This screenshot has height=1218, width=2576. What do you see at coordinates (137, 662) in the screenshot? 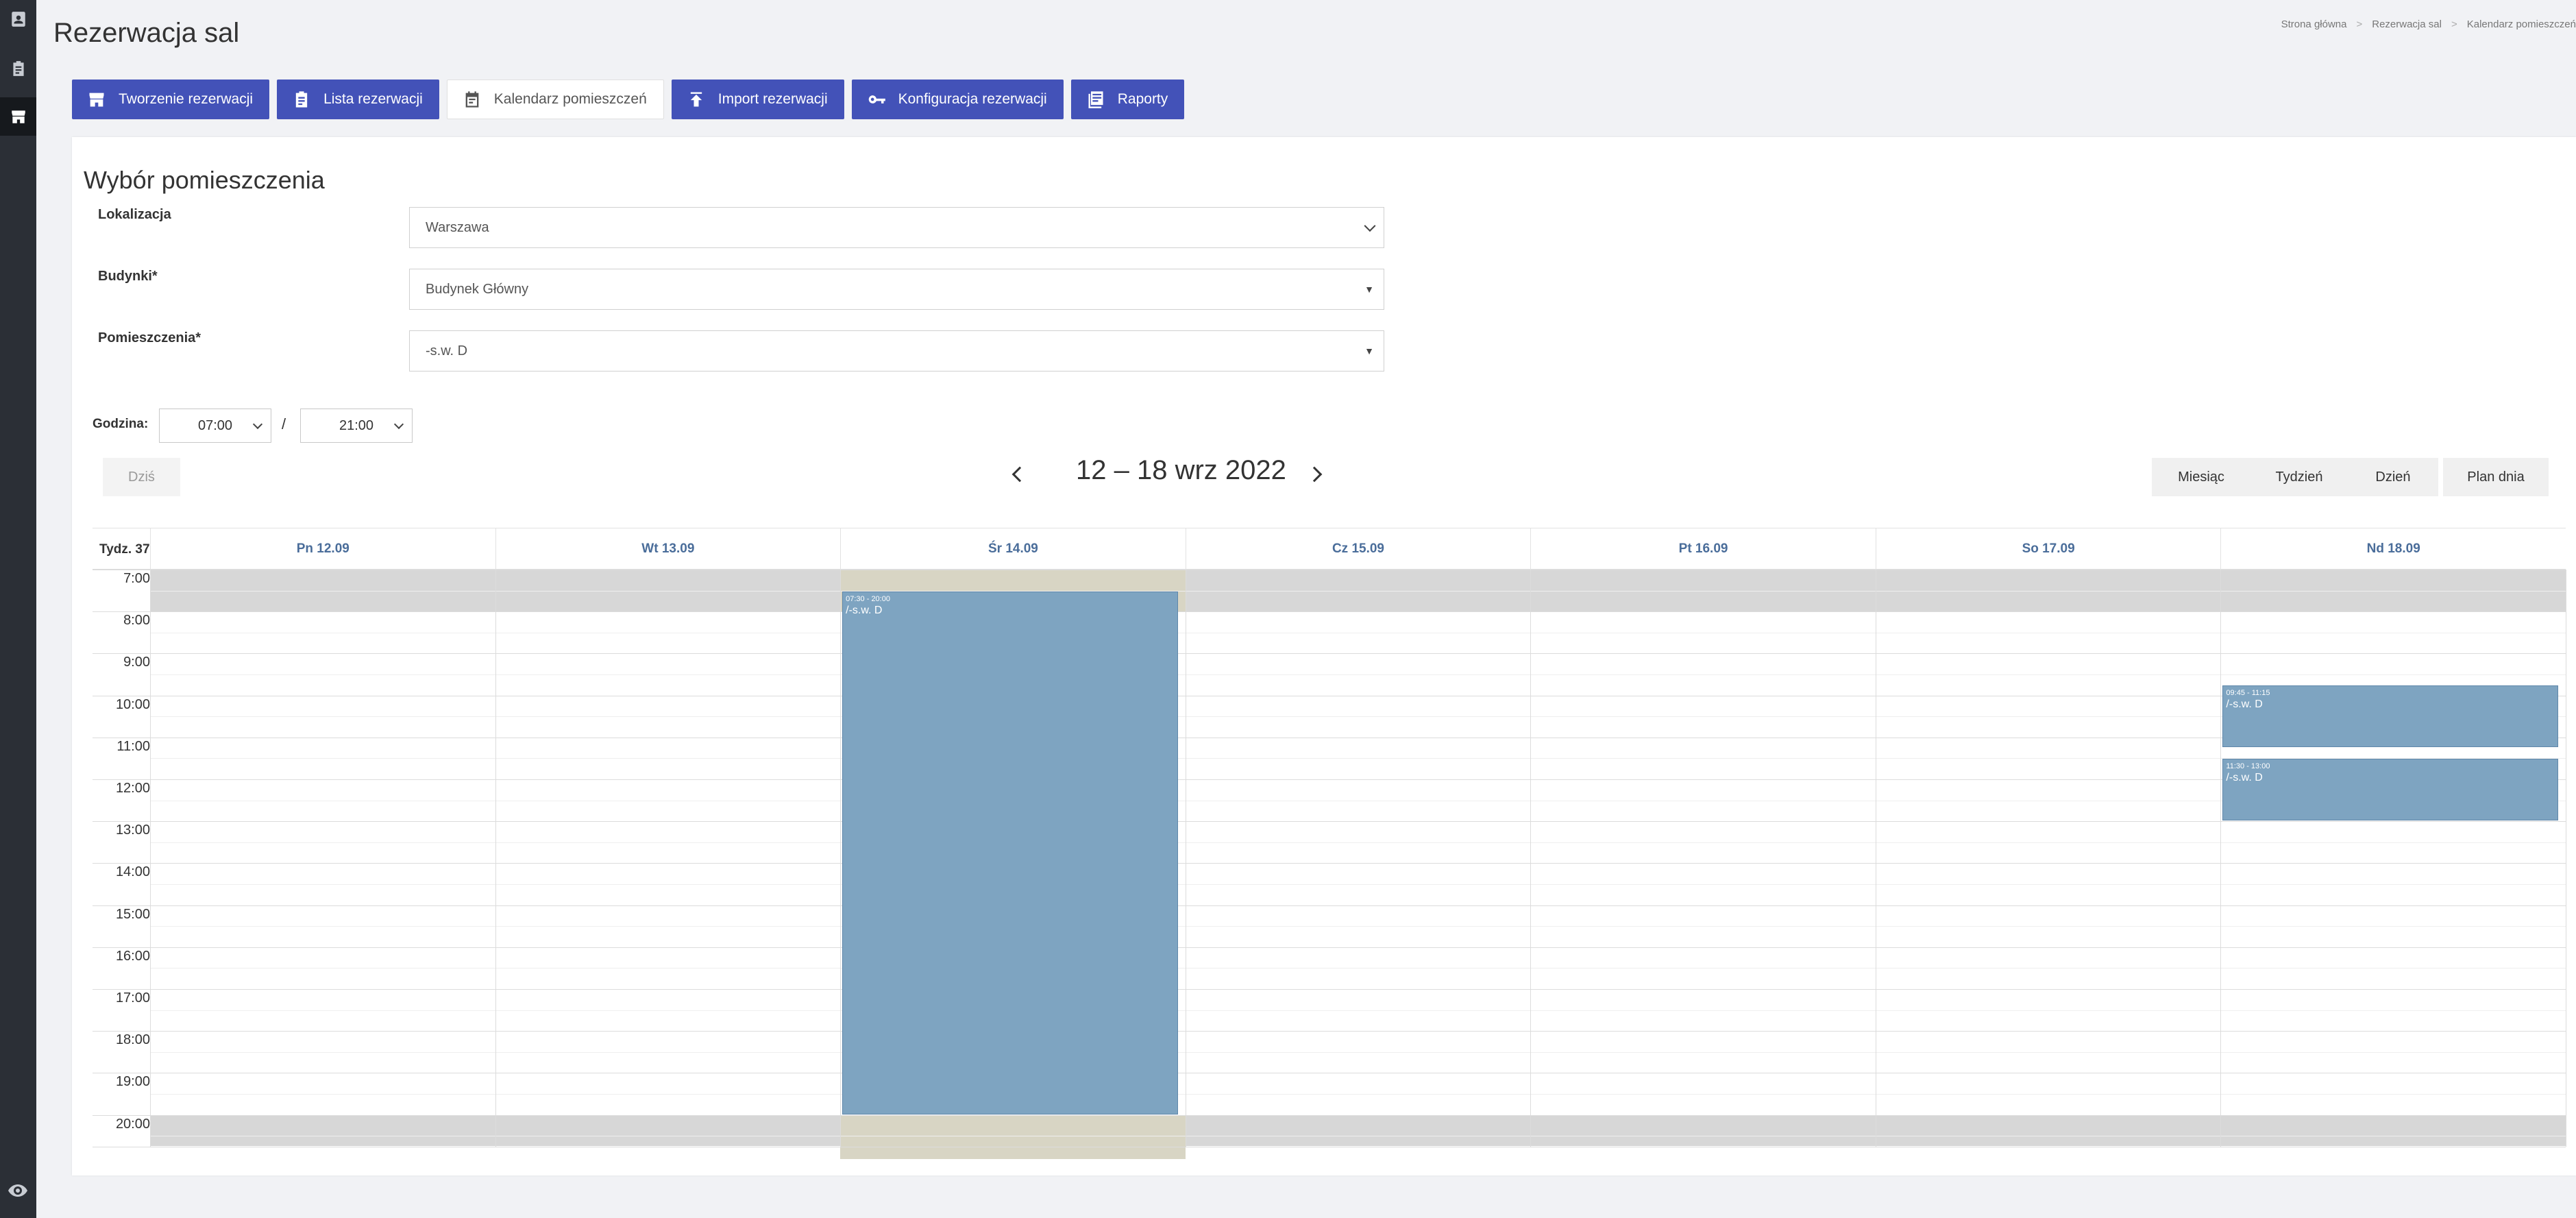
I see `time-label: 9:00` at bounding box center [137, 662].